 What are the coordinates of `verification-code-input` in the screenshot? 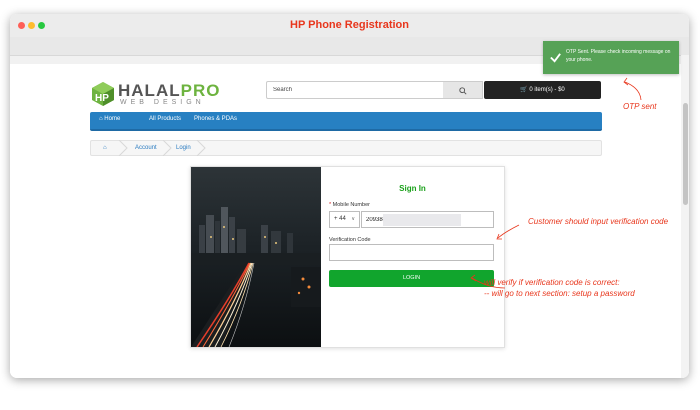 It's located at (411, 252).